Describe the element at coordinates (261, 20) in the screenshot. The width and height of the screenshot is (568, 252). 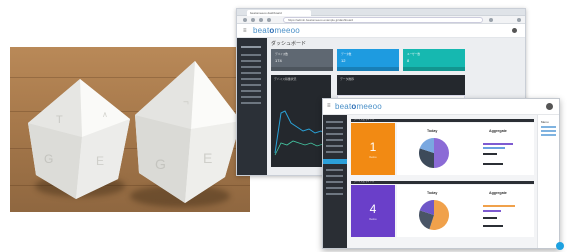
I see `reload-icon` at that location.